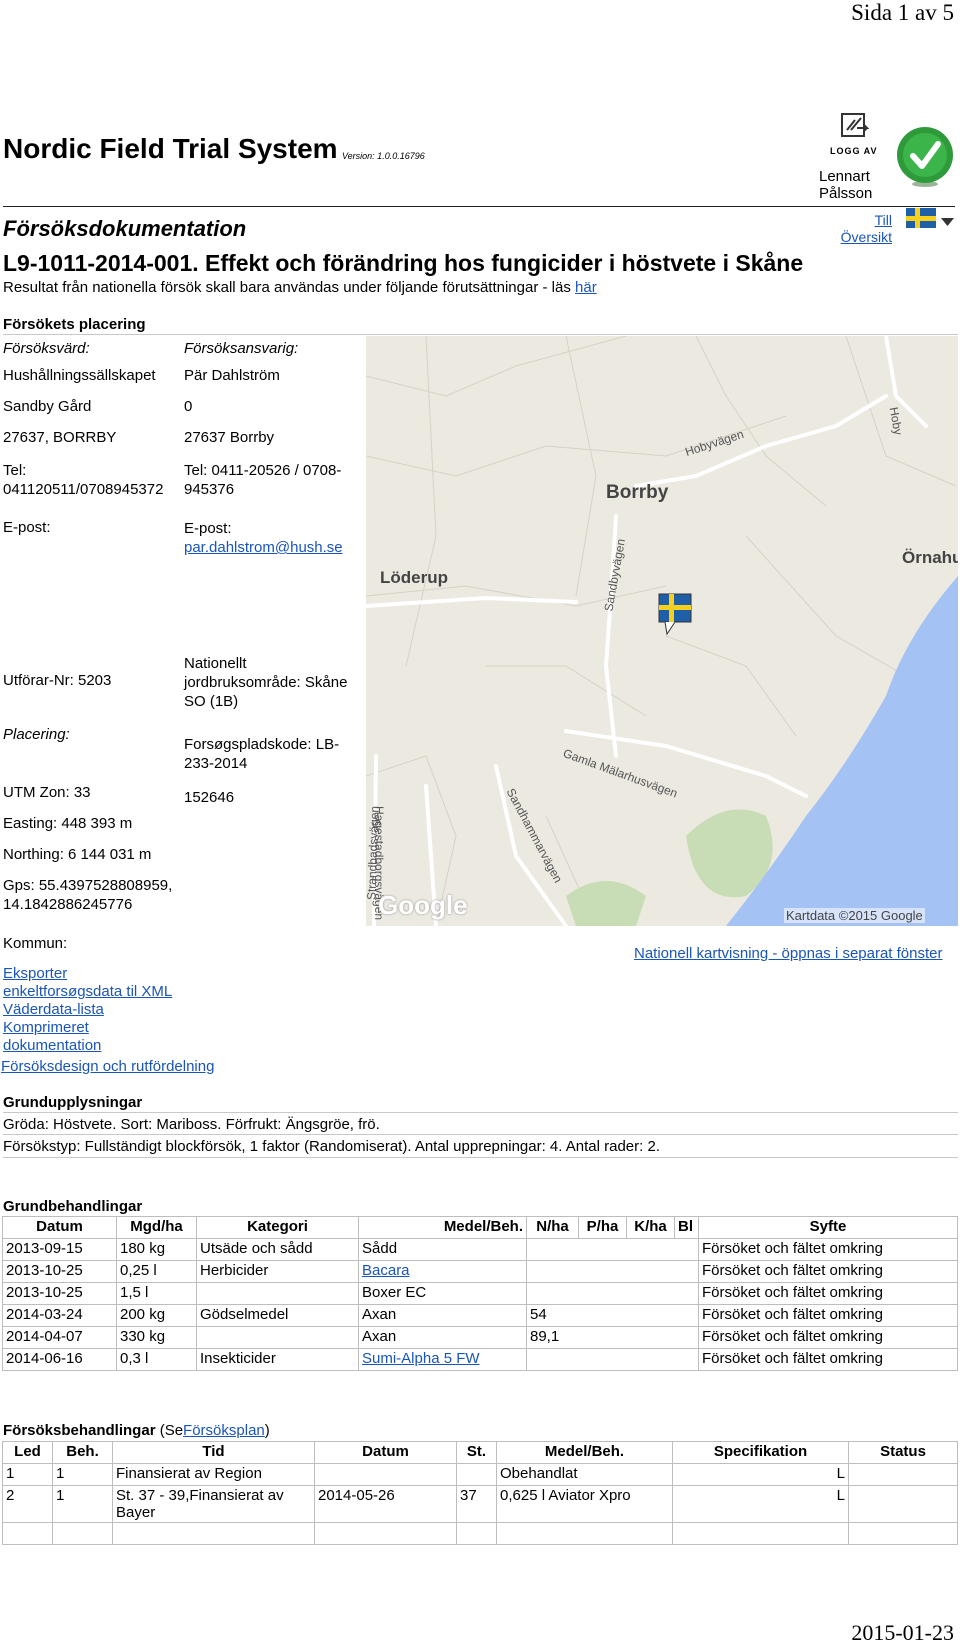 The image size is (960, 1646). Describe the element at coordinates (476, 1452) in the screenshot. I see `column-header: St.` at that location.